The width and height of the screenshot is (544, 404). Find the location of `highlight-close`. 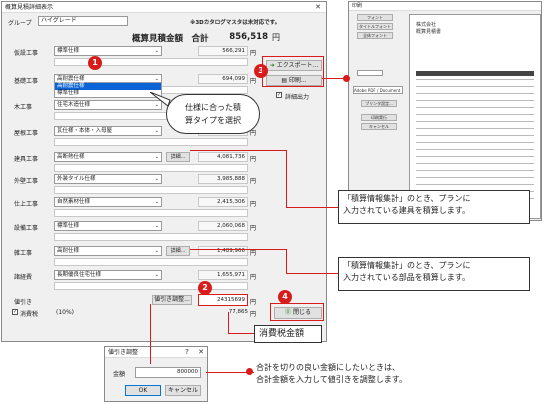

highlight-close is located at coordinates (297, 312).